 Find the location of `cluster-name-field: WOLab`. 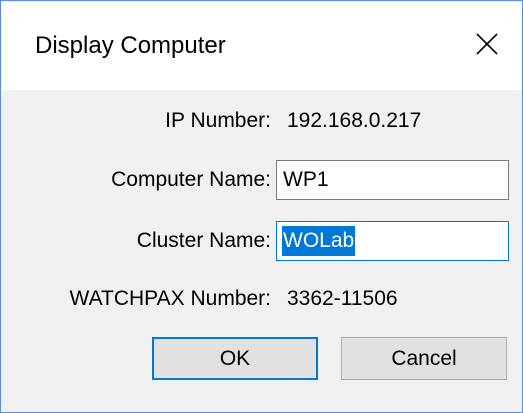

cluster-name-field: WOLab is located at coordinates (392, 241).